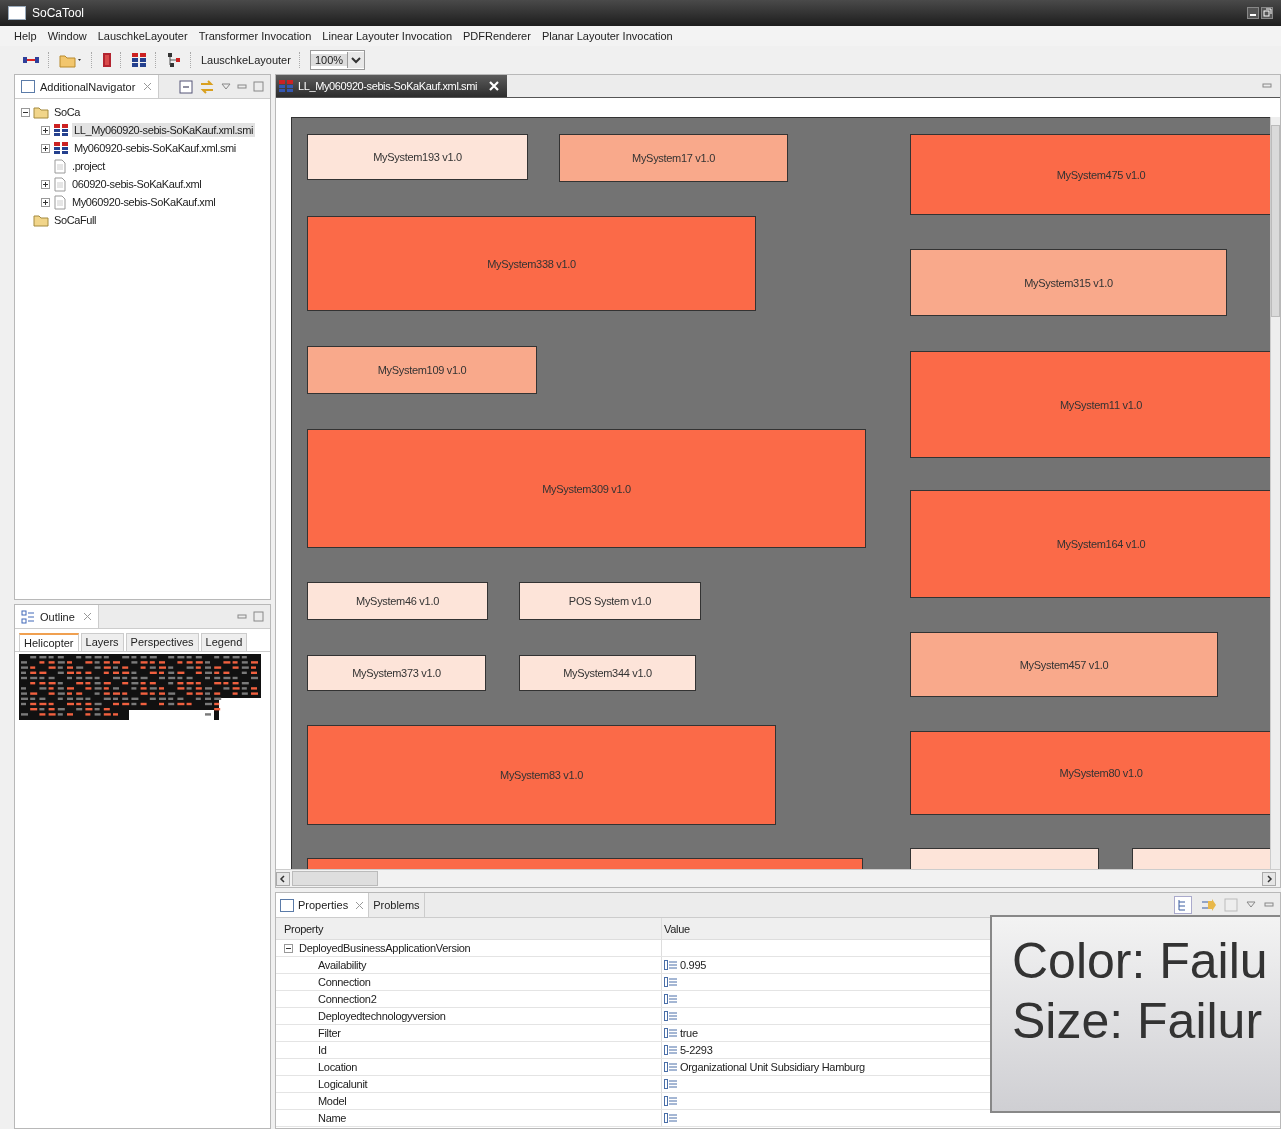 This screenshot has width=1281, height=1129. I want to click on system-node: MySystem315 v1.0, so click(1068, 282).